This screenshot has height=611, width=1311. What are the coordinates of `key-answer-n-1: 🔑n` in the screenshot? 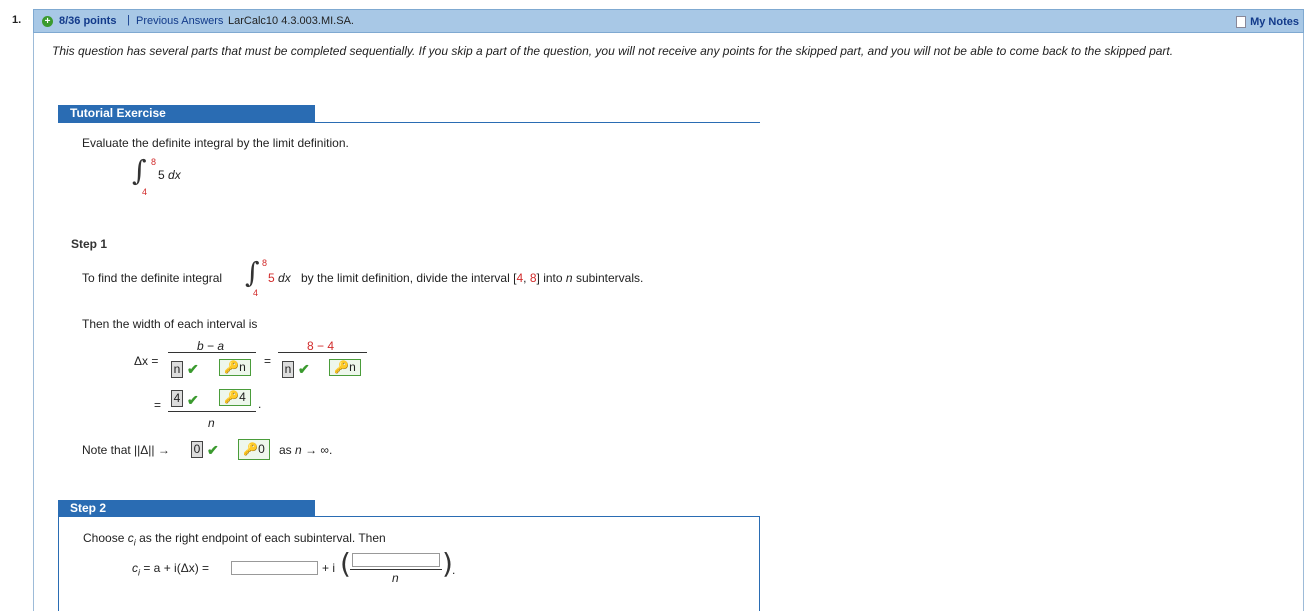 It's located at (235, 367).